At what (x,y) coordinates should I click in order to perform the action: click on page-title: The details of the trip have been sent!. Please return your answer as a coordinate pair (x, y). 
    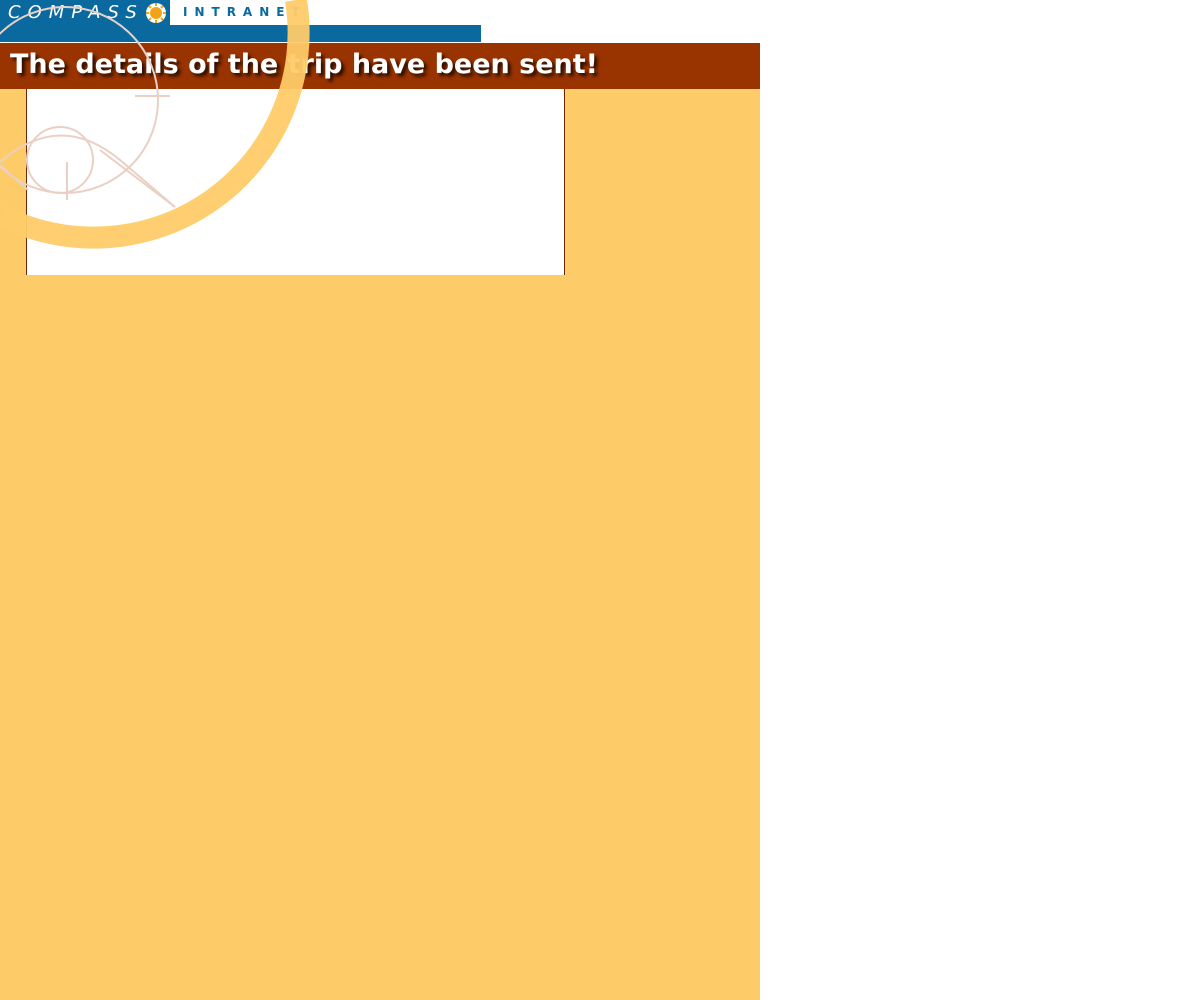
    Looking at the image, I should click on (304, 64).